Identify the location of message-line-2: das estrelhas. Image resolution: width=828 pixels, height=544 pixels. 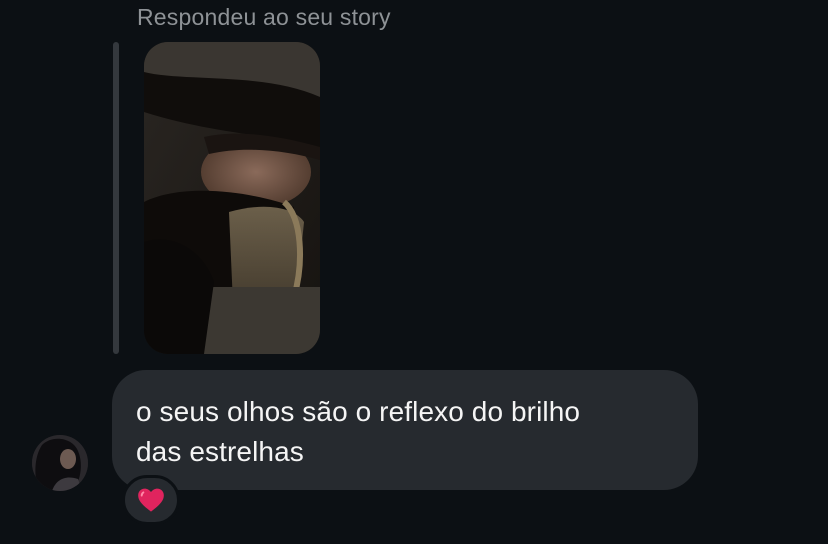
(220, 451).